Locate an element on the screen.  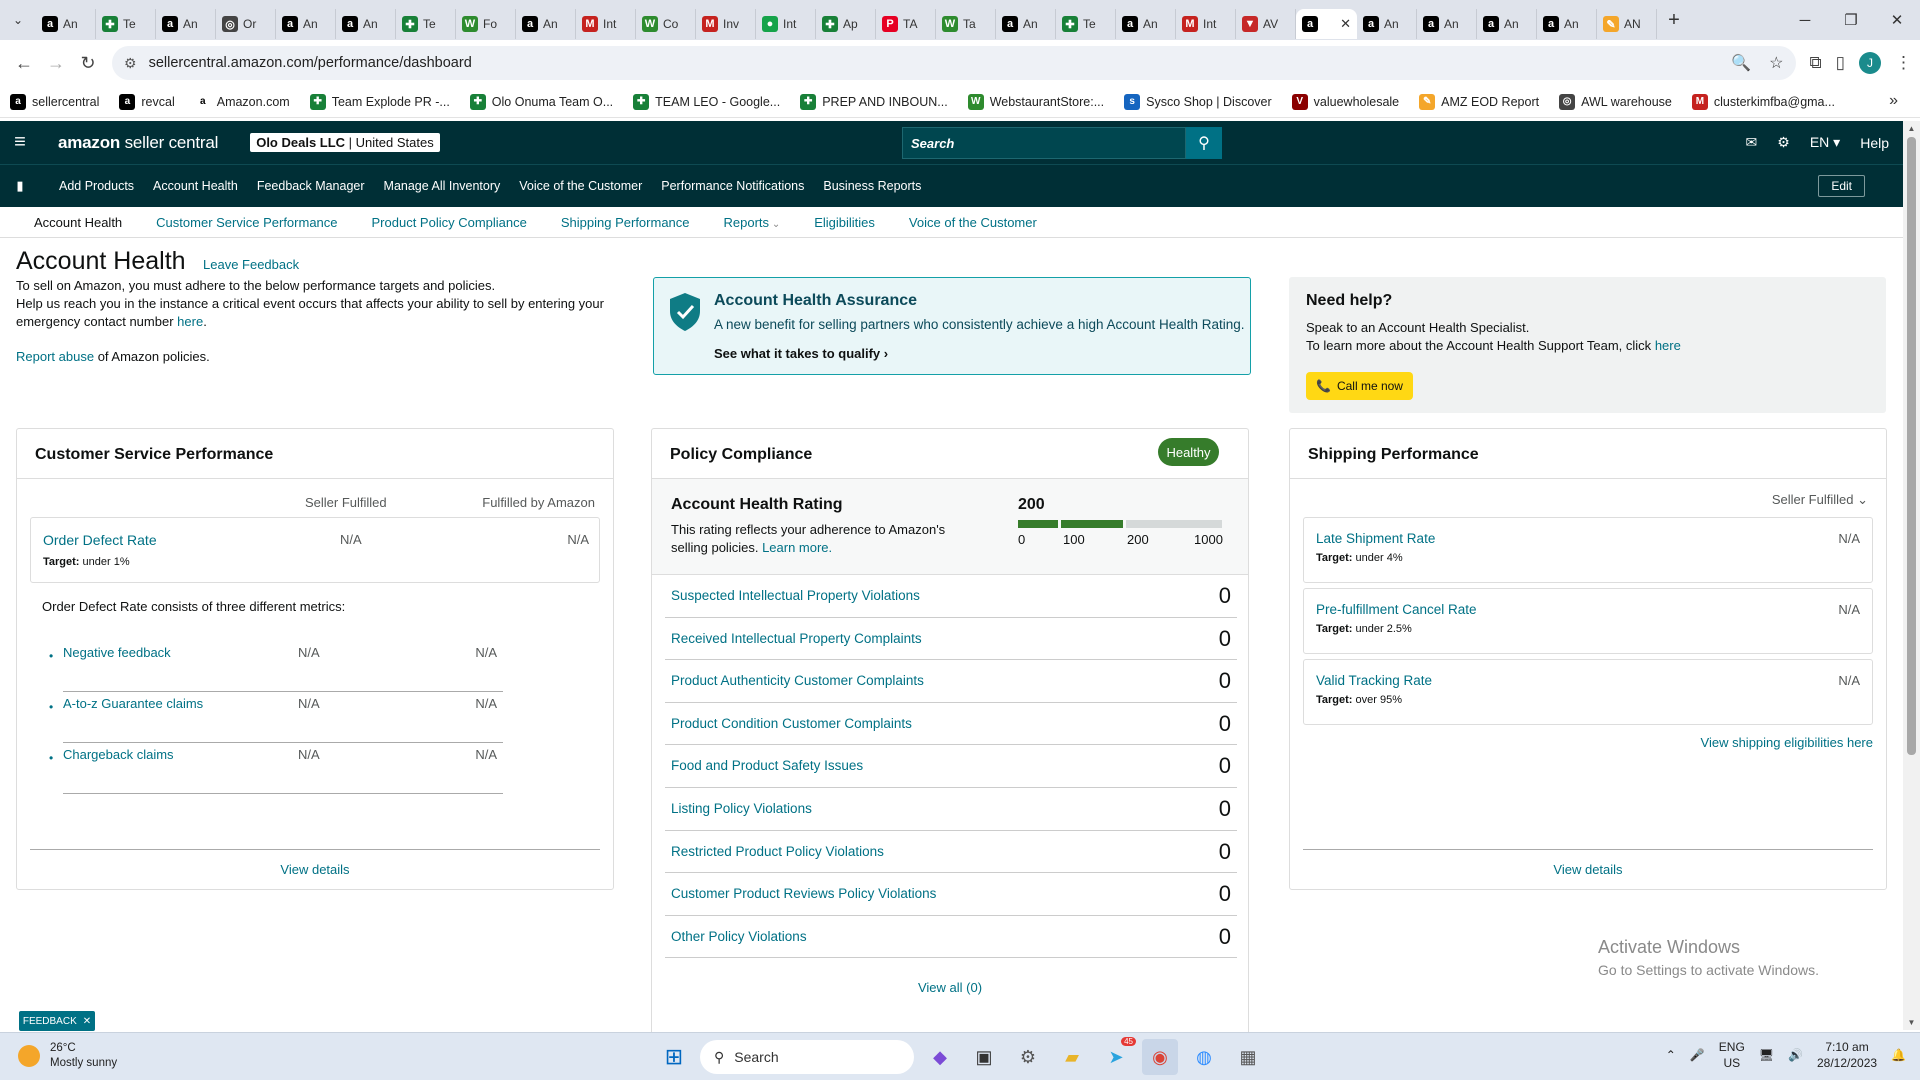
windows-start-icon: ⊞ is located at coordinates (674, 1057).